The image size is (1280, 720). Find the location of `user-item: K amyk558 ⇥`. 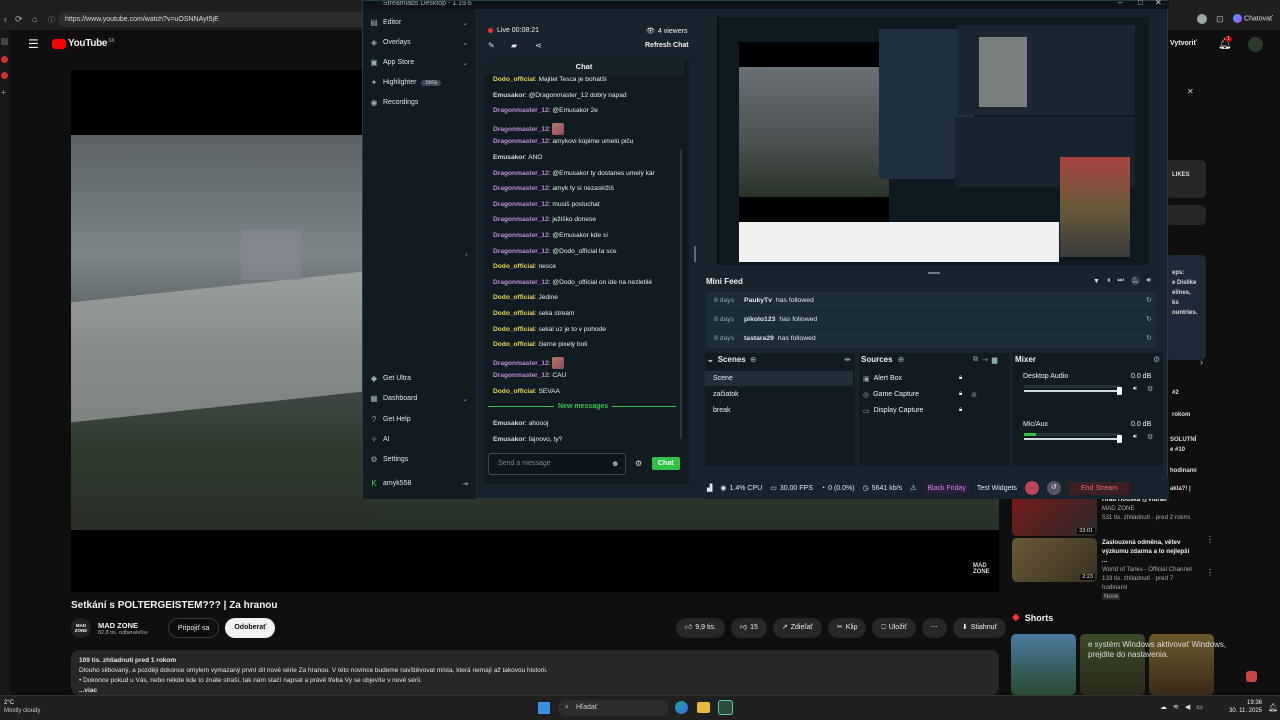

user-item: K amyk558 ⇥ is located at coordinates (419, 483).